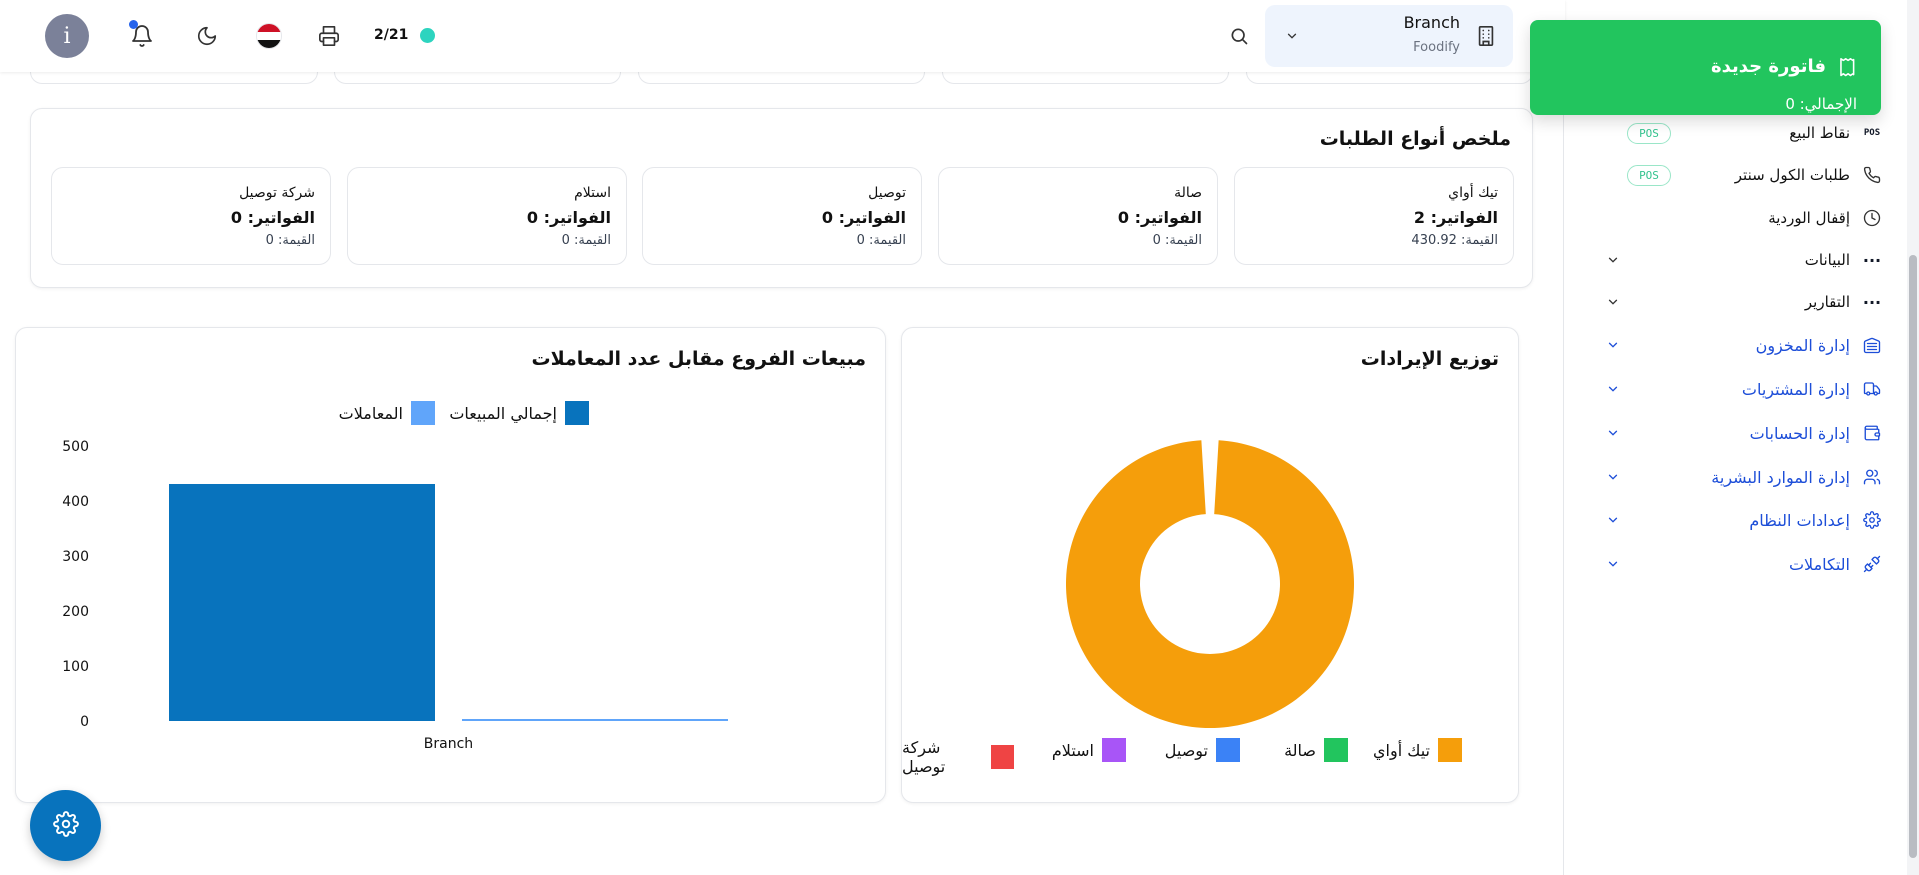  Describe the element at coordinates (1739, 389) in the screenshot. I see `sidebar-item-purchases: إدارة المشتريات` at that location.